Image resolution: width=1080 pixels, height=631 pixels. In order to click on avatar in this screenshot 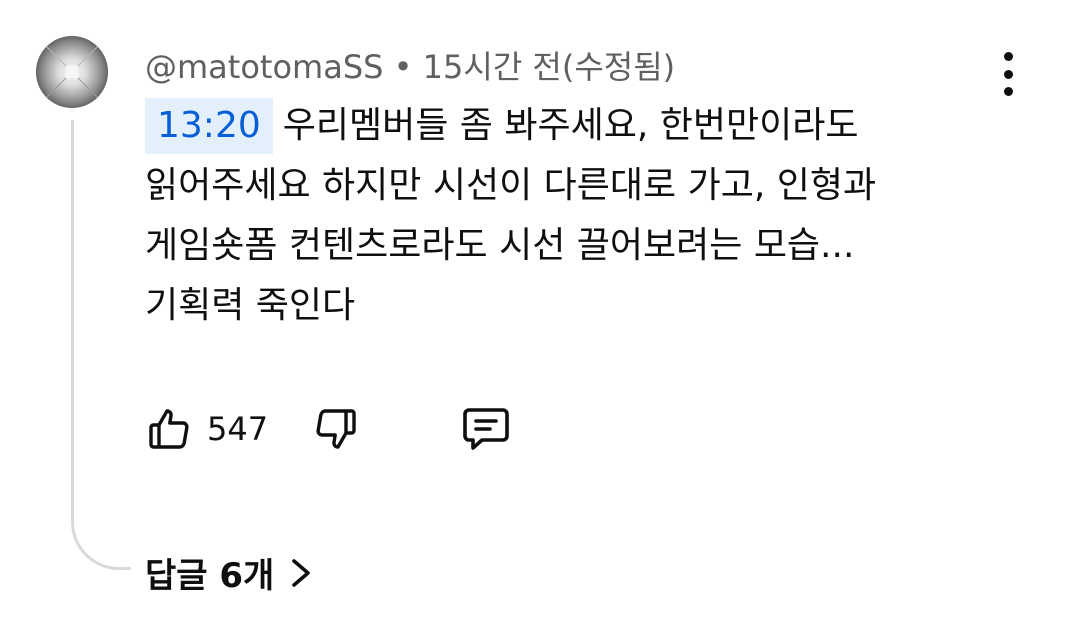, I will do `click(72, 72)`.